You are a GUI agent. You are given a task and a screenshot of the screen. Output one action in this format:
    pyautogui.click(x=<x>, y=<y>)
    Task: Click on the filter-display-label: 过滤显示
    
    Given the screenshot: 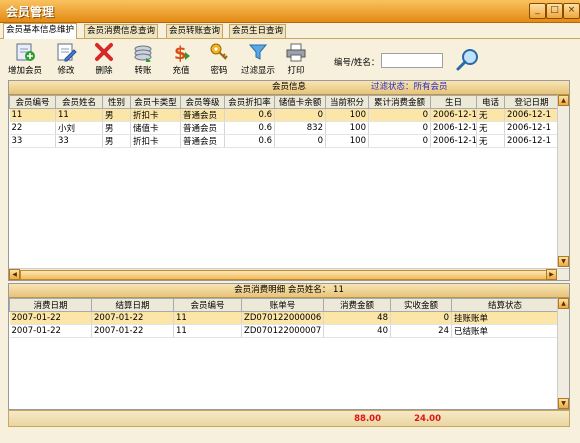 What is the action you would take?
    pyautogui.click(x=257, y=71)
    